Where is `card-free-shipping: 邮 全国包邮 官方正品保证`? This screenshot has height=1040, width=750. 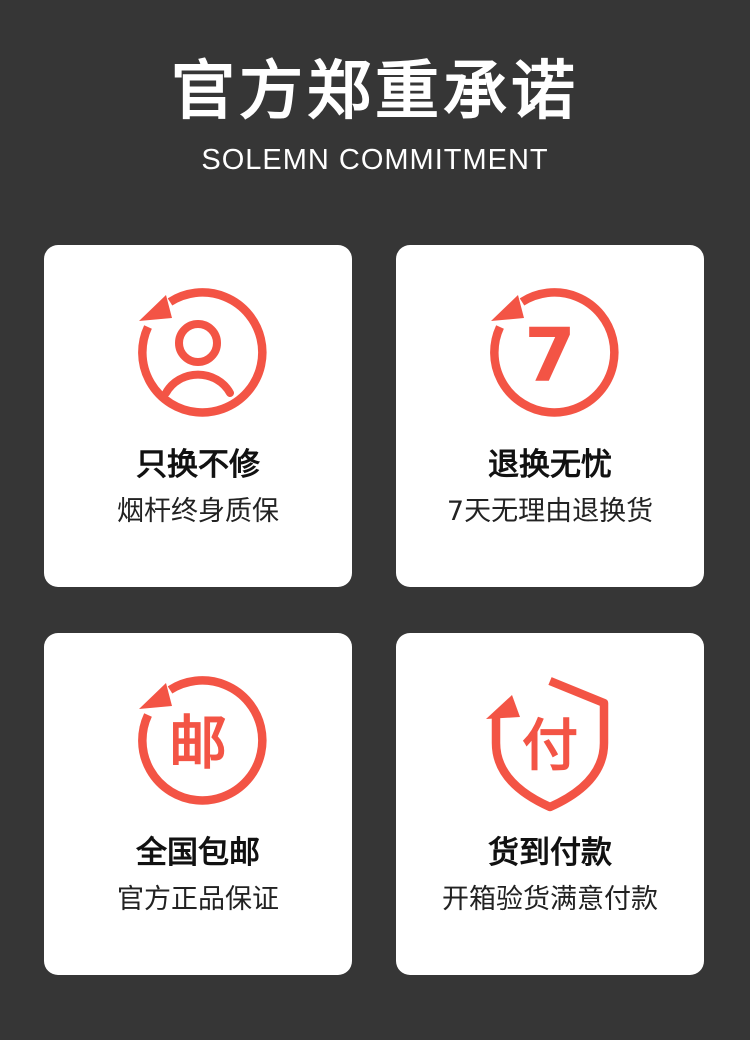
card-free-shipping: 邮 全国包邮 官方正品保证 is located at coordinates (198, 804).